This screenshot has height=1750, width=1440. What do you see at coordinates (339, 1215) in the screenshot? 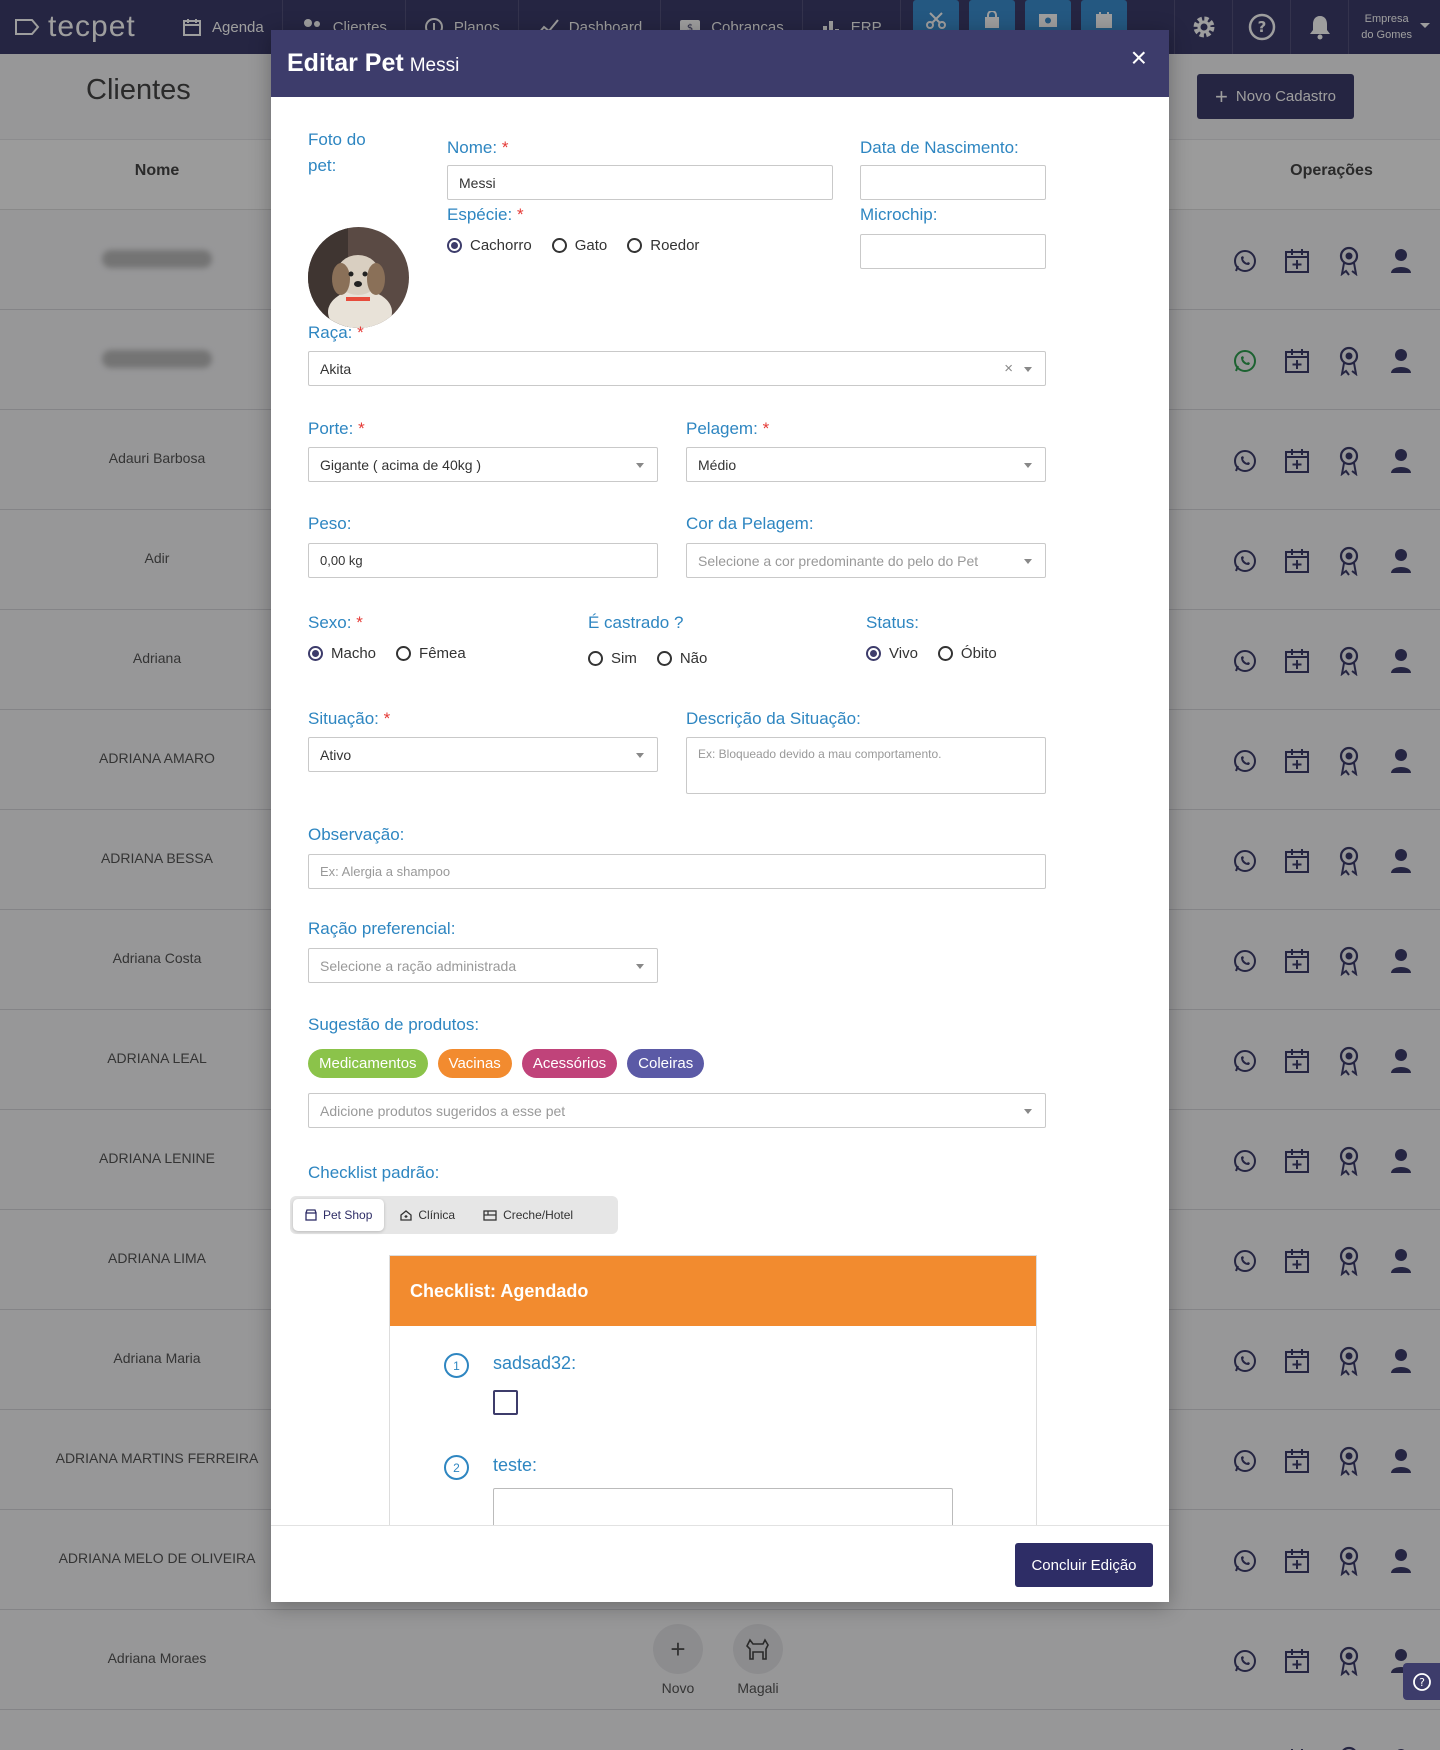
I see `tab-pet-shop: Pet Shop` at bounding box center [339, 1215].